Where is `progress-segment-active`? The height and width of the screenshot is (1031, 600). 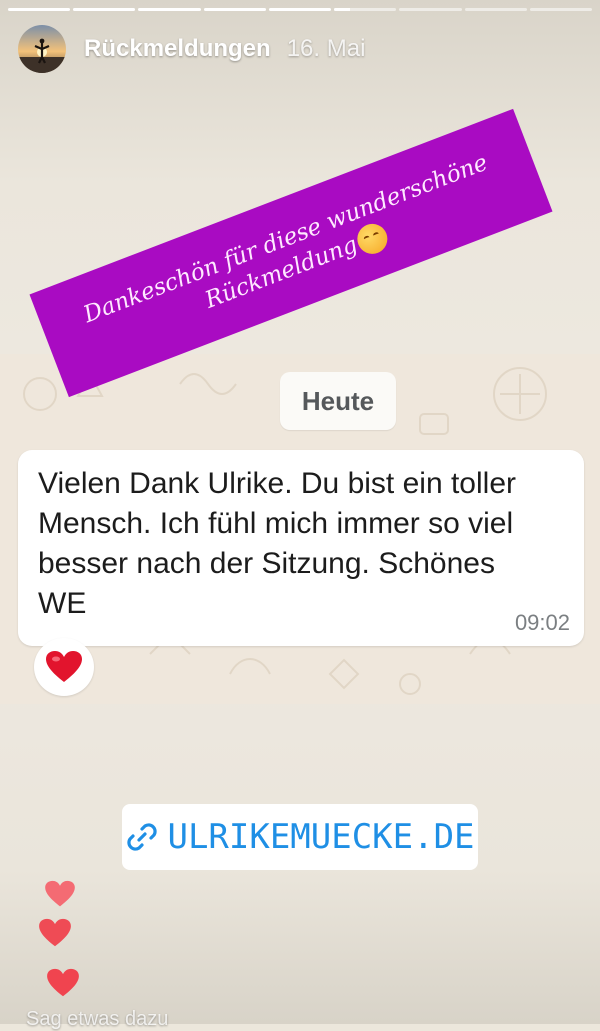
progress-segment-active is located at coordinates (365, 9).